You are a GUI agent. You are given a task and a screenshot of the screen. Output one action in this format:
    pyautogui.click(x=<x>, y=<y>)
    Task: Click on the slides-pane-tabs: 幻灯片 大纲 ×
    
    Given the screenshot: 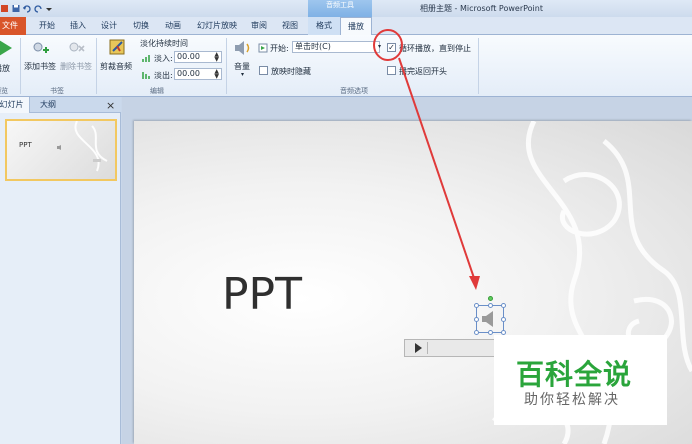 What is the action you would take?
    pyautogui.click(x=60, y=105)
    